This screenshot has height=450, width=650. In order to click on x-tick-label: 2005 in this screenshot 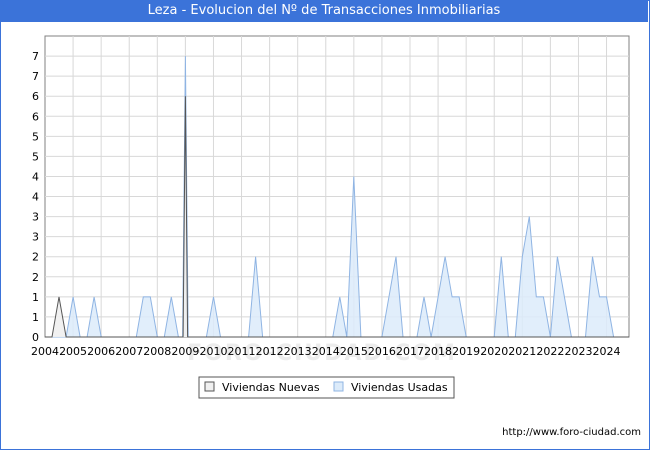, I will do `click(73, 351)`.